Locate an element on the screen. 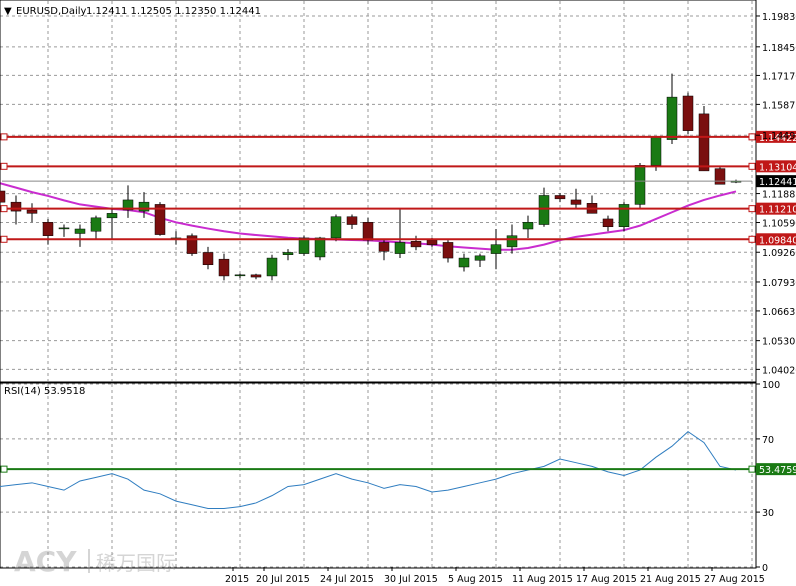 This screenshot has height=586, width=796. price-tick-label: 1.04020 is located at coordinates (779, 370).